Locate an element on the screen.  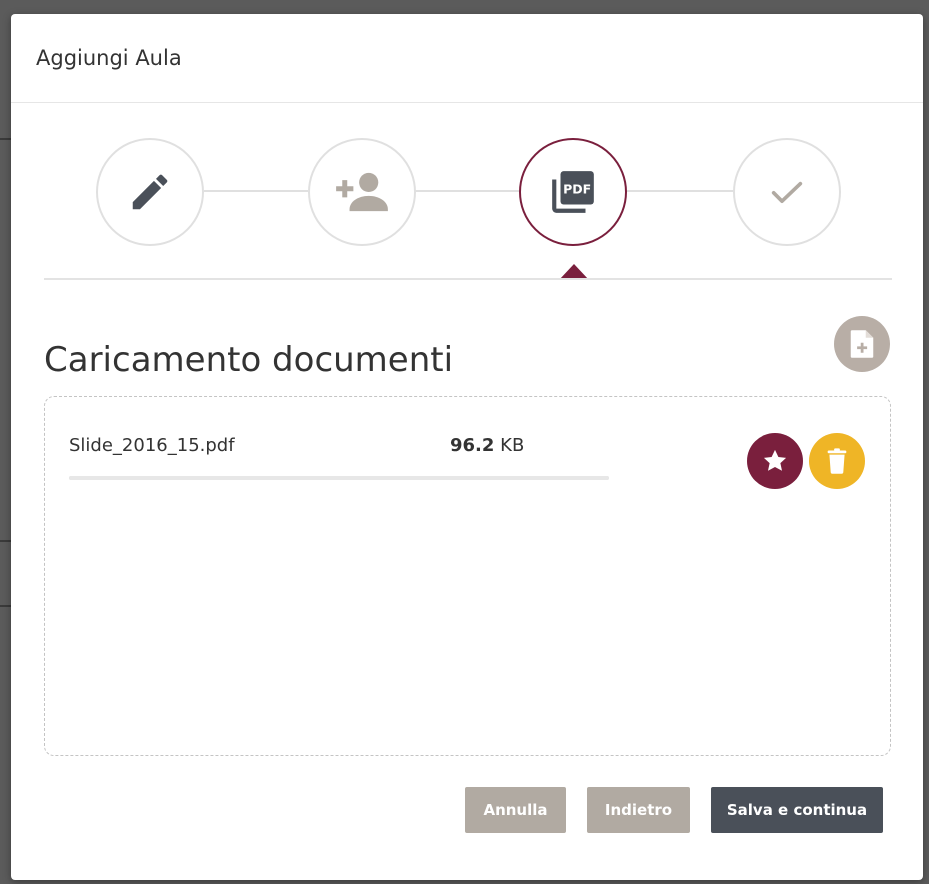
upload-progress-fill is located at coordinates (339, 478).